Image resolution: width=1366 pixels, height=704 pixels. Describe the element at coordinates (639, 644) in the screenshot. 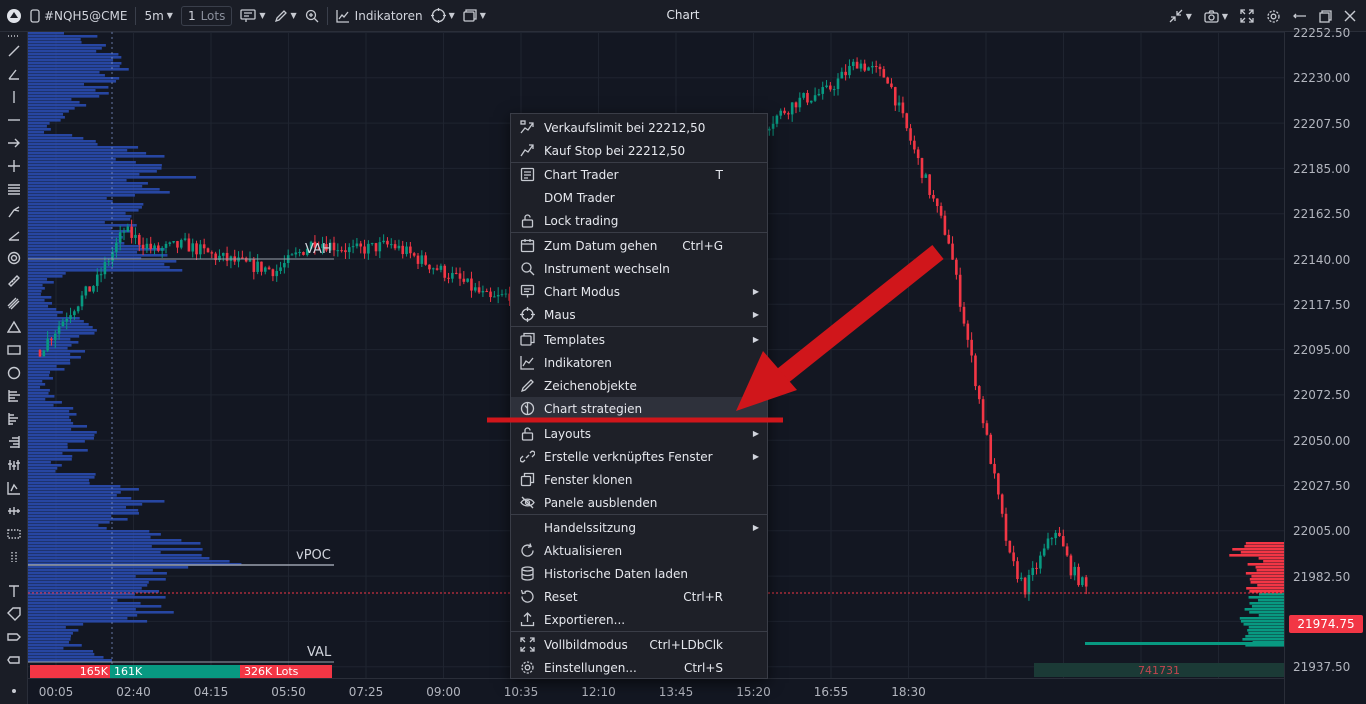

I see `menu-item-vollbildmodus: Vollbildmodus Ctrl+LDbClk` at that location.